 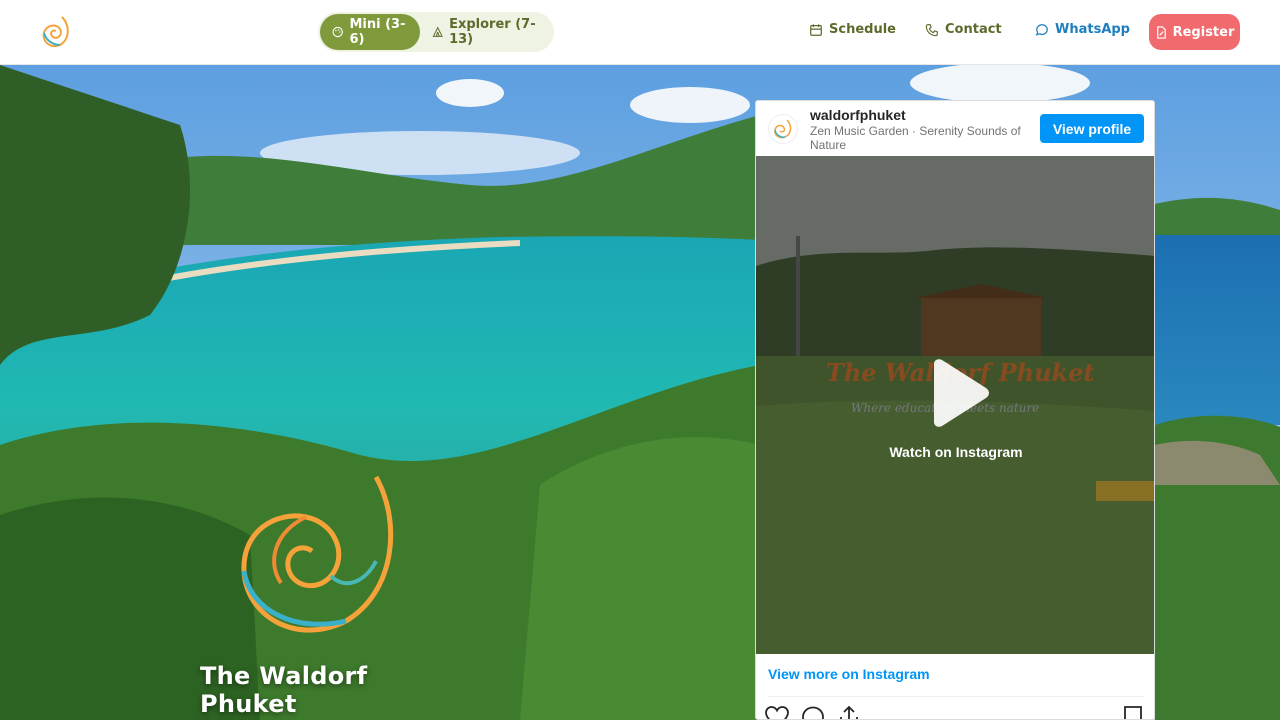 I want to click on view-more-link: View more on Instagram, so click(x=849, y=674).